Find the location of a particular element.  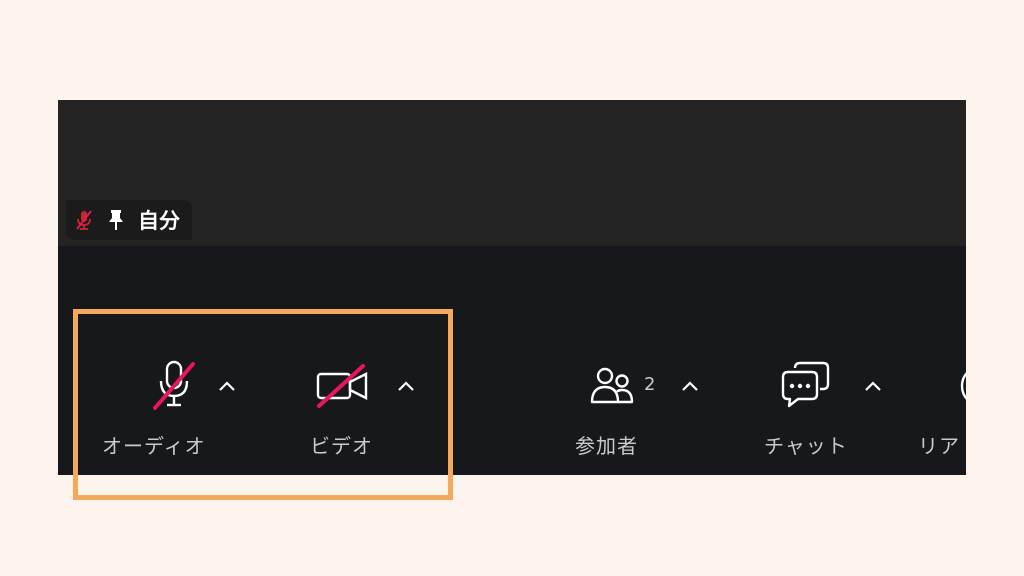

participants-label: 参加者 is located at coordinates (606, 446).